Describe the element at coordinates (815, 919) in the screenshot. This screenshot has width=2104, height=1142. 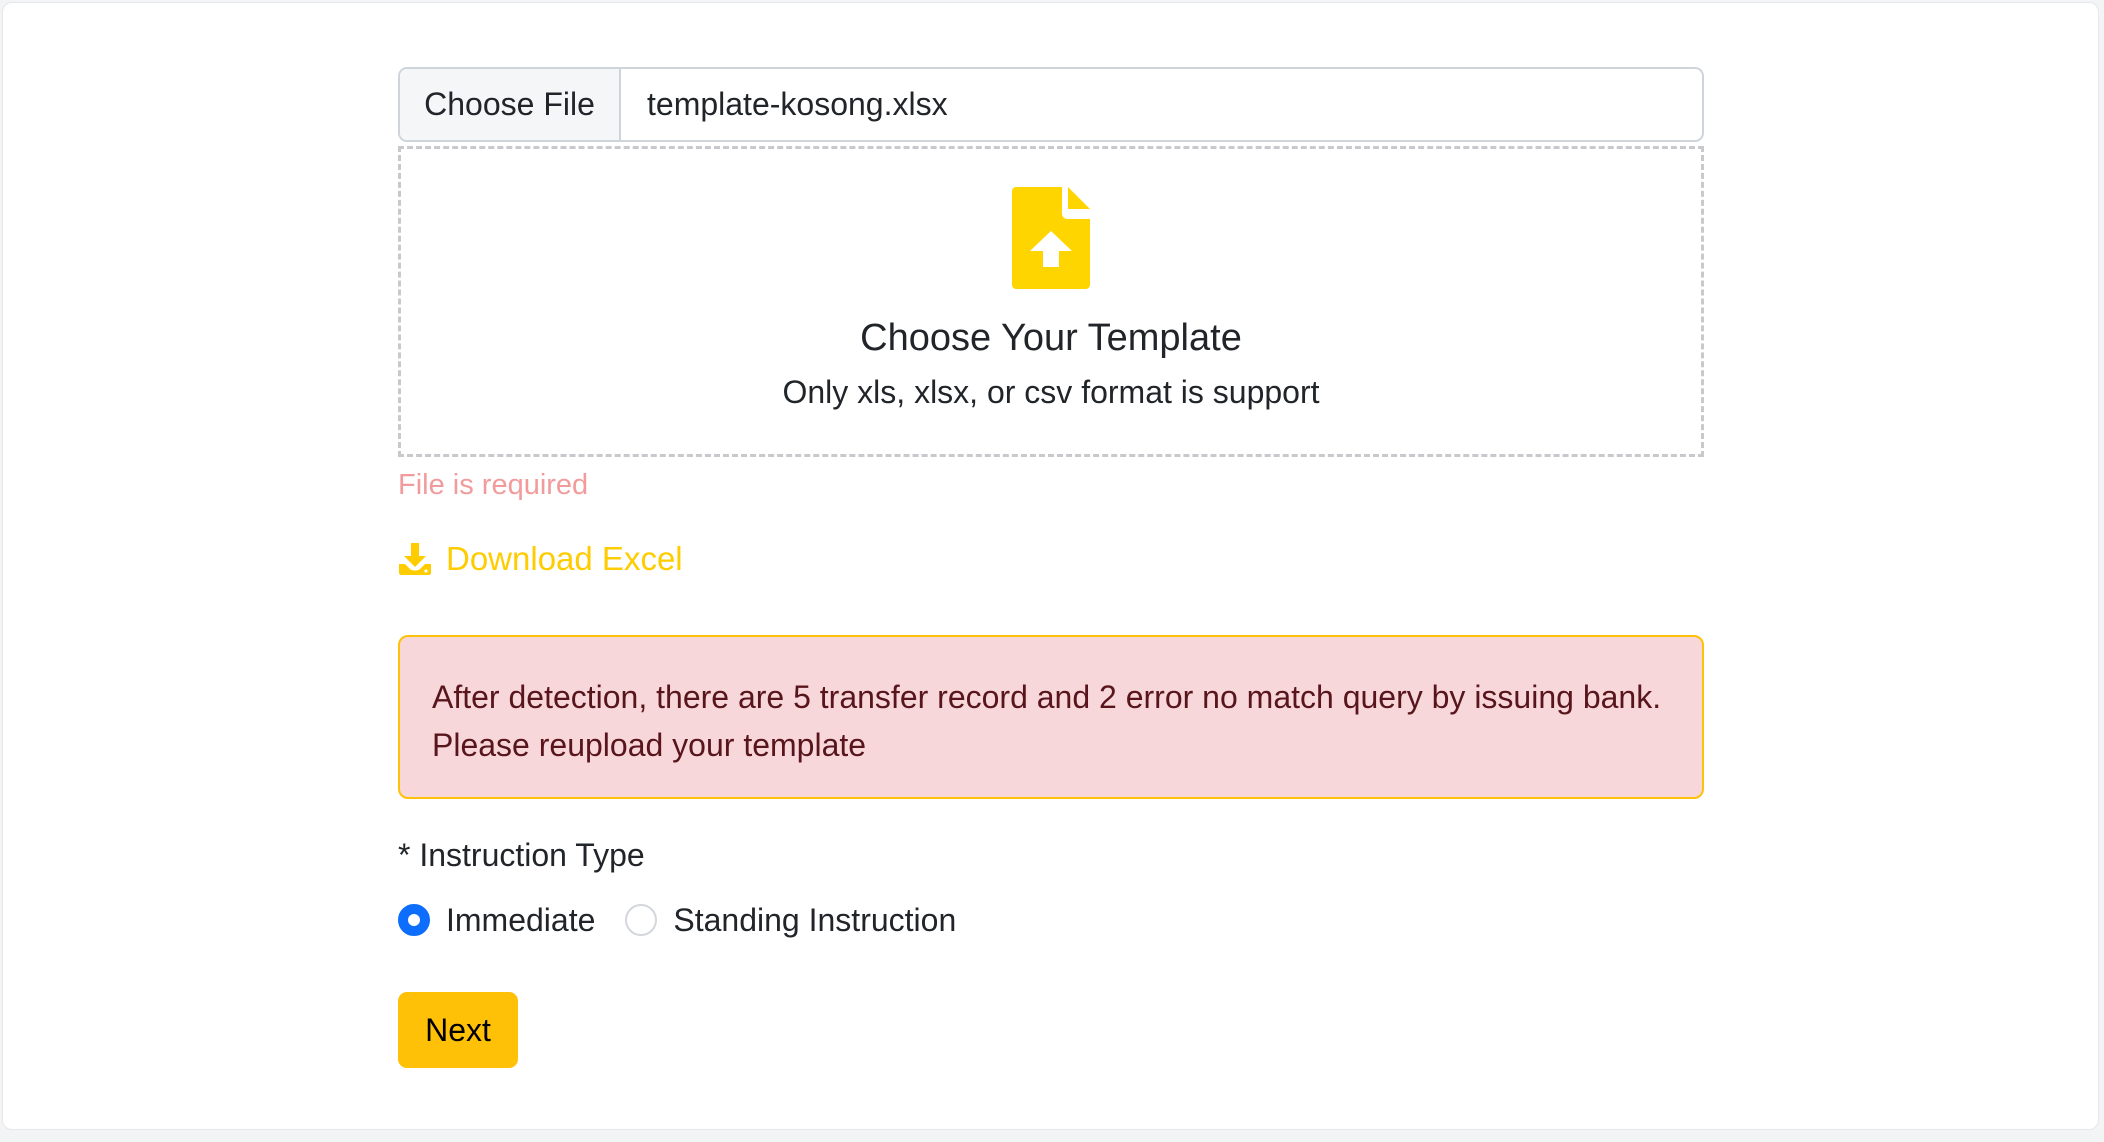
I see `radio-label-standing-instruction: Standing Instruction` at that location.